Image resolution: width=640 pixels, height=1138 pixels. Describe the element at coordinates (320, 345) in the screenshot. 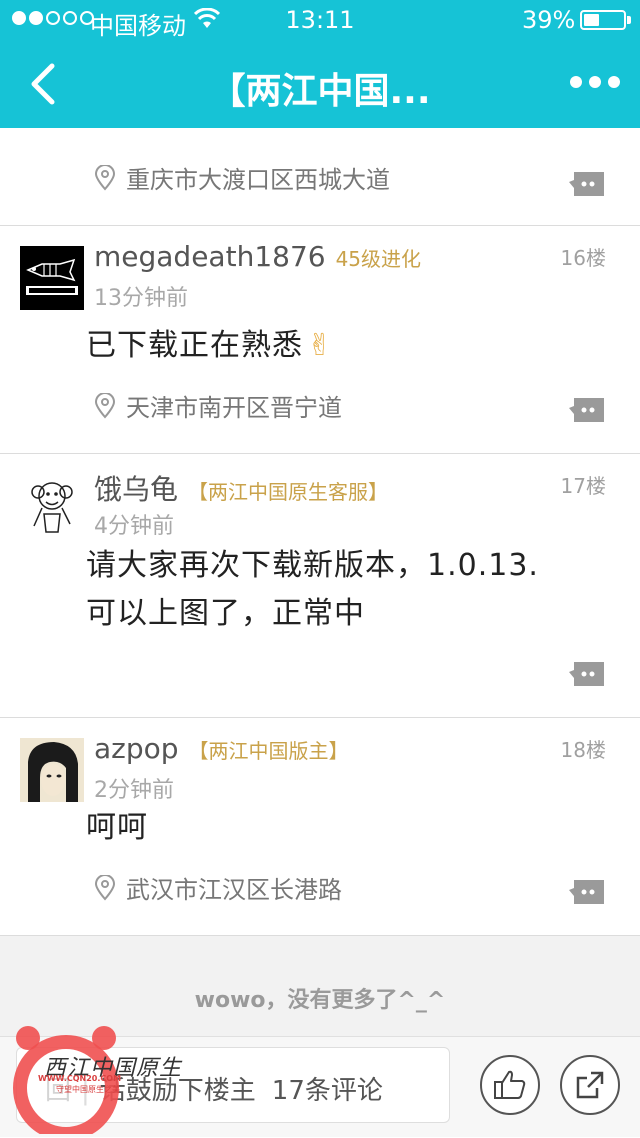

I see `victory-hand-emoji: ✌` at that location.